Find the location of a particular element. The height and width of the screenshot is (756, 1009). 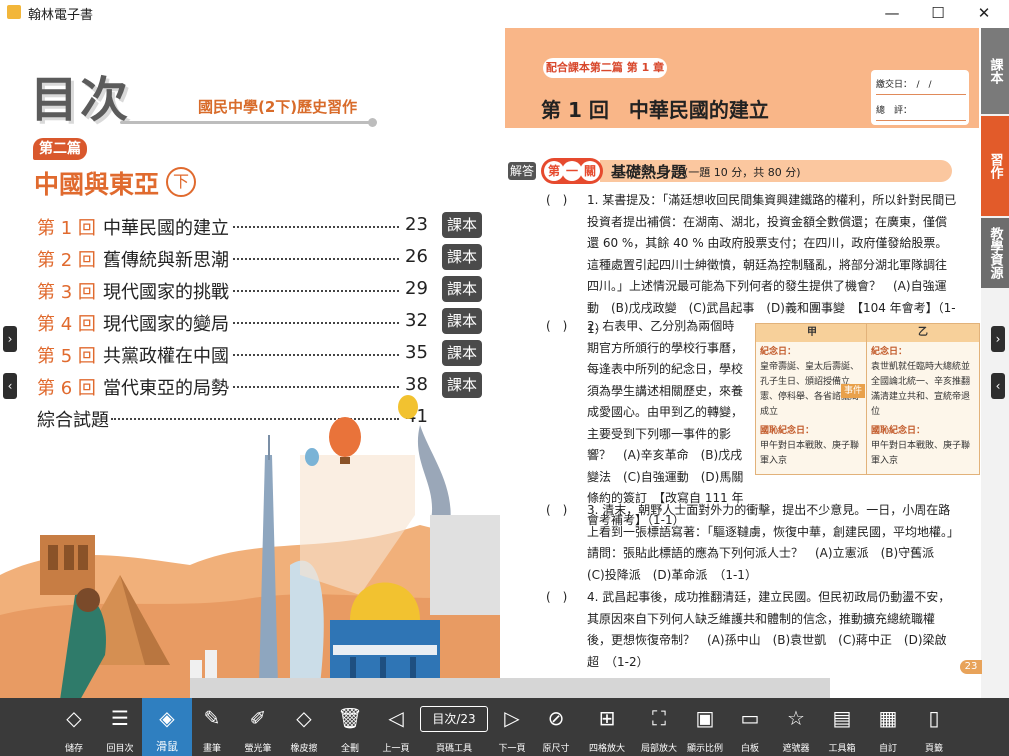

mouse-tool-button: ◈ 滑鼠 is located at coordinates (167, 727).